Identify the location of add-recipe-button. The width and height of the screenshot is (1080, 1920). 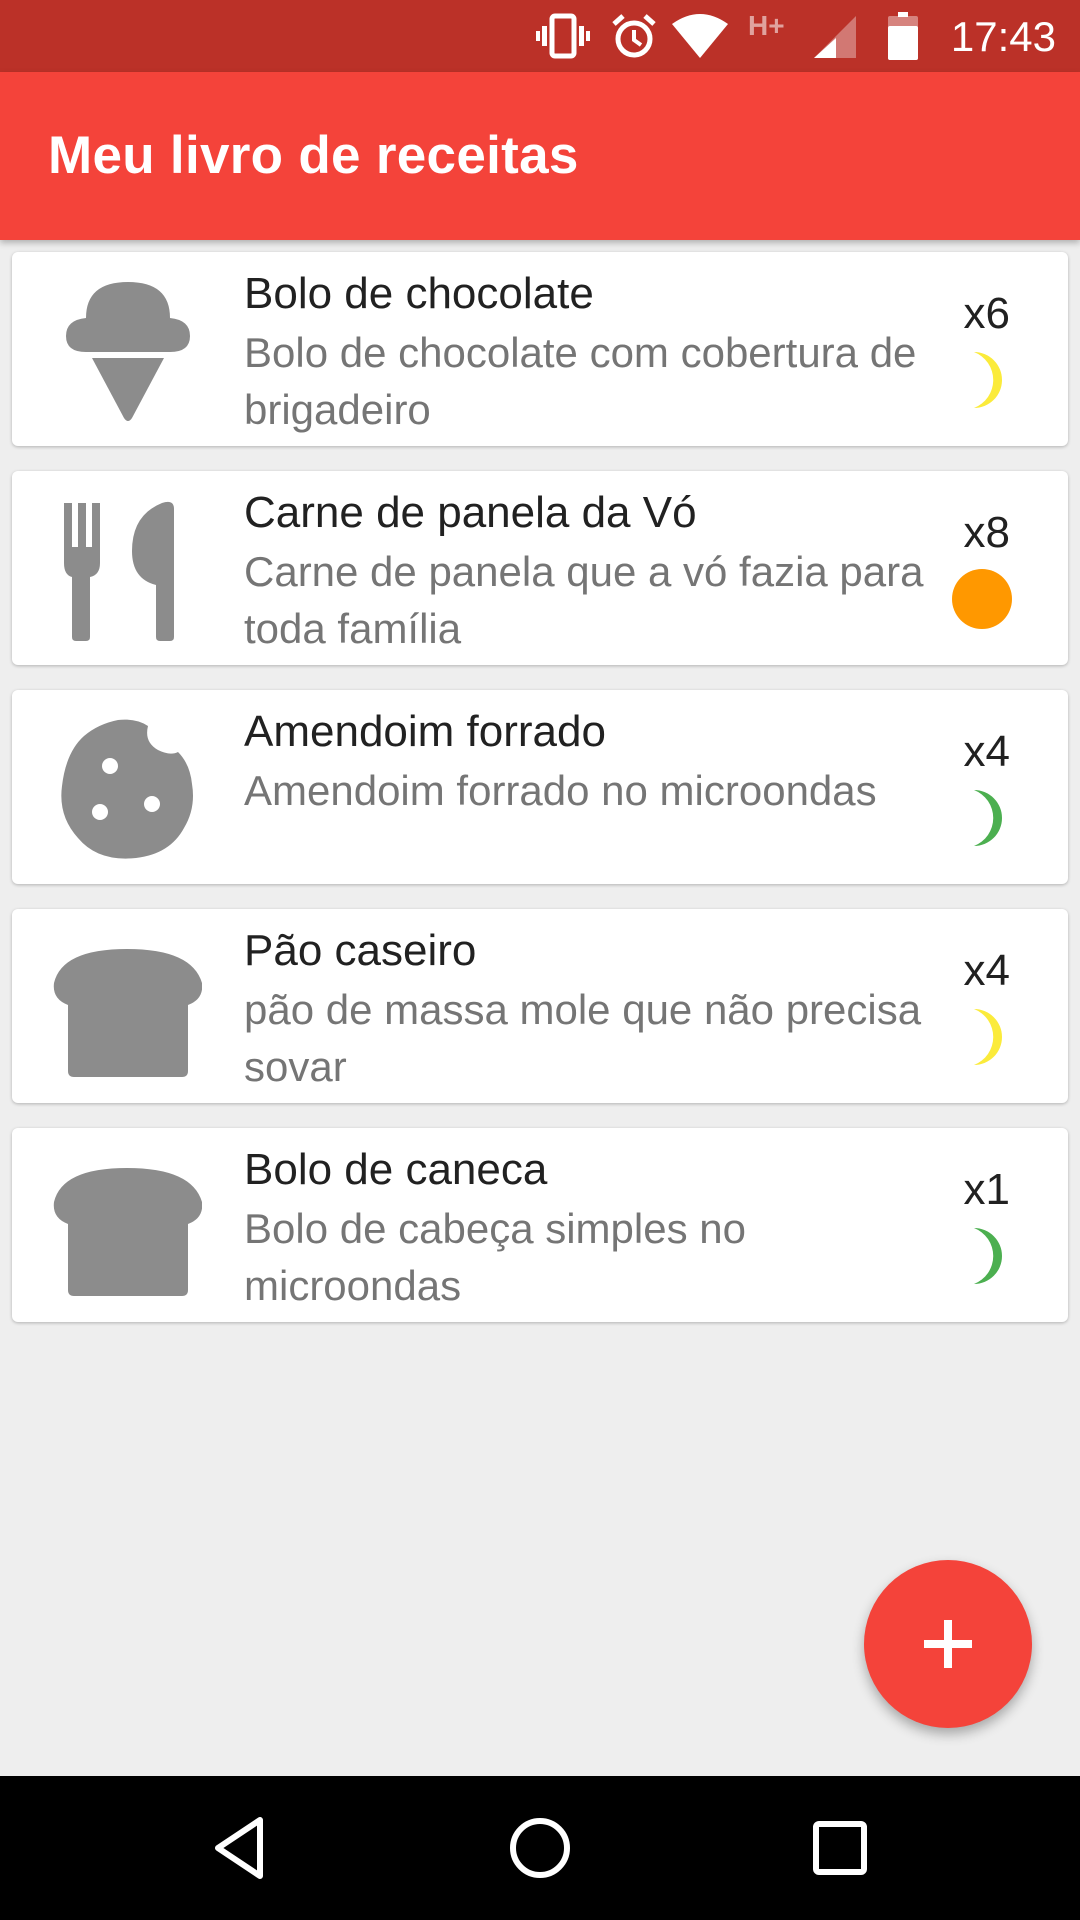
(948, 1644).